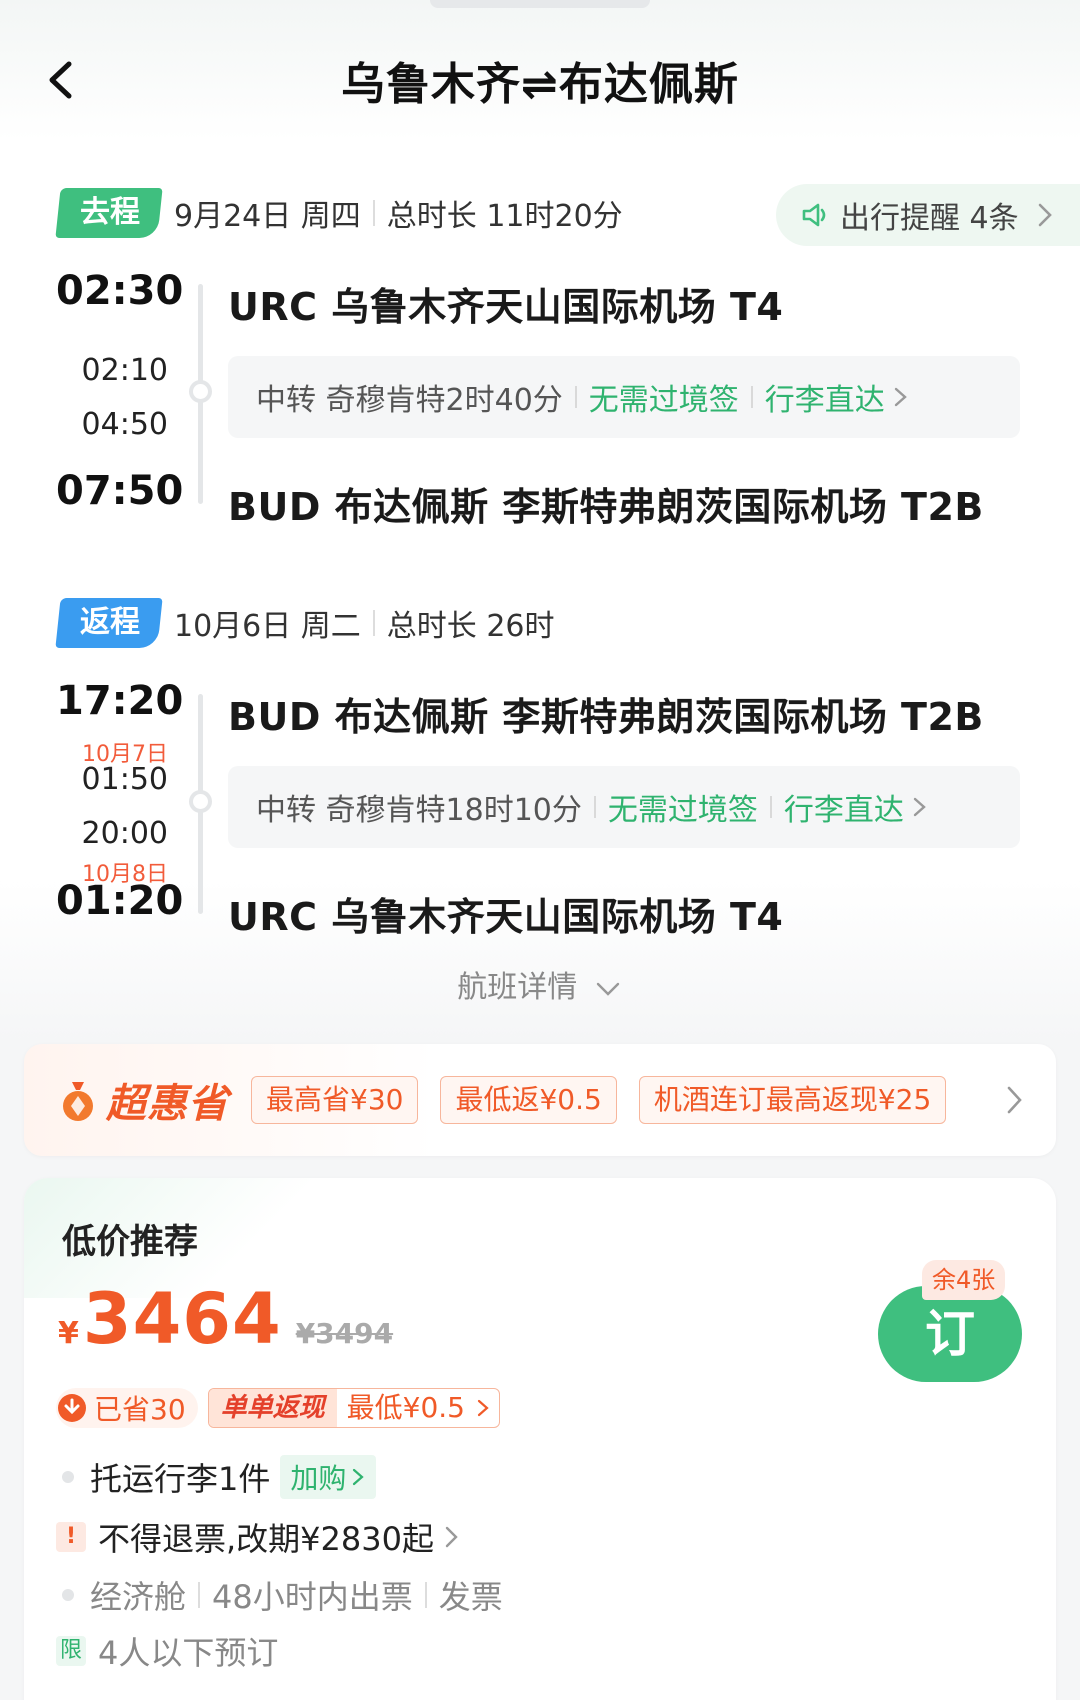 This screenshot has width=1080, height=1700. What do you see at coordinates (950, 1334) in the screenshot?
I see `book-button: 订` at bounding box center [950, 1334].